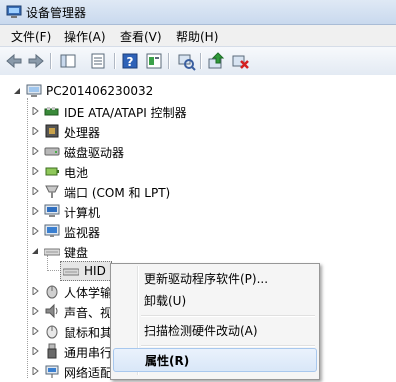  I want to click on help-icon: ?, so click(130, 61).